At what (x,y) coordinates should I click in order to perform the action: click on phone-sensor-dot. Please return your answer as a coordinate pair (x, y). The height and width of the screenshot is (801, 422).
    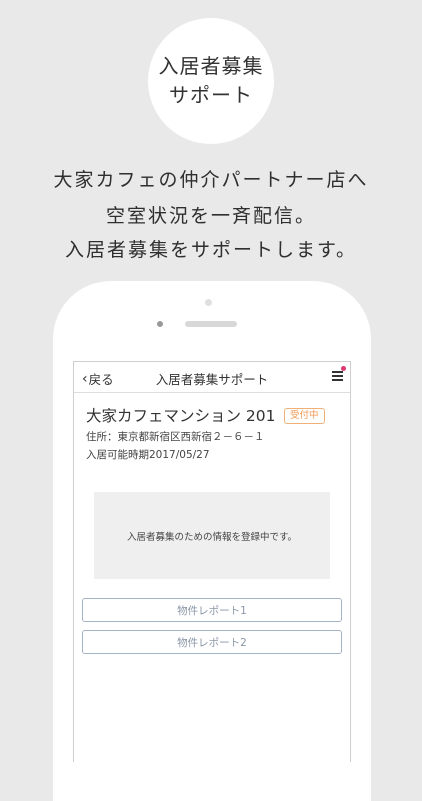
    Looking at the image, I should click on (208, 302).